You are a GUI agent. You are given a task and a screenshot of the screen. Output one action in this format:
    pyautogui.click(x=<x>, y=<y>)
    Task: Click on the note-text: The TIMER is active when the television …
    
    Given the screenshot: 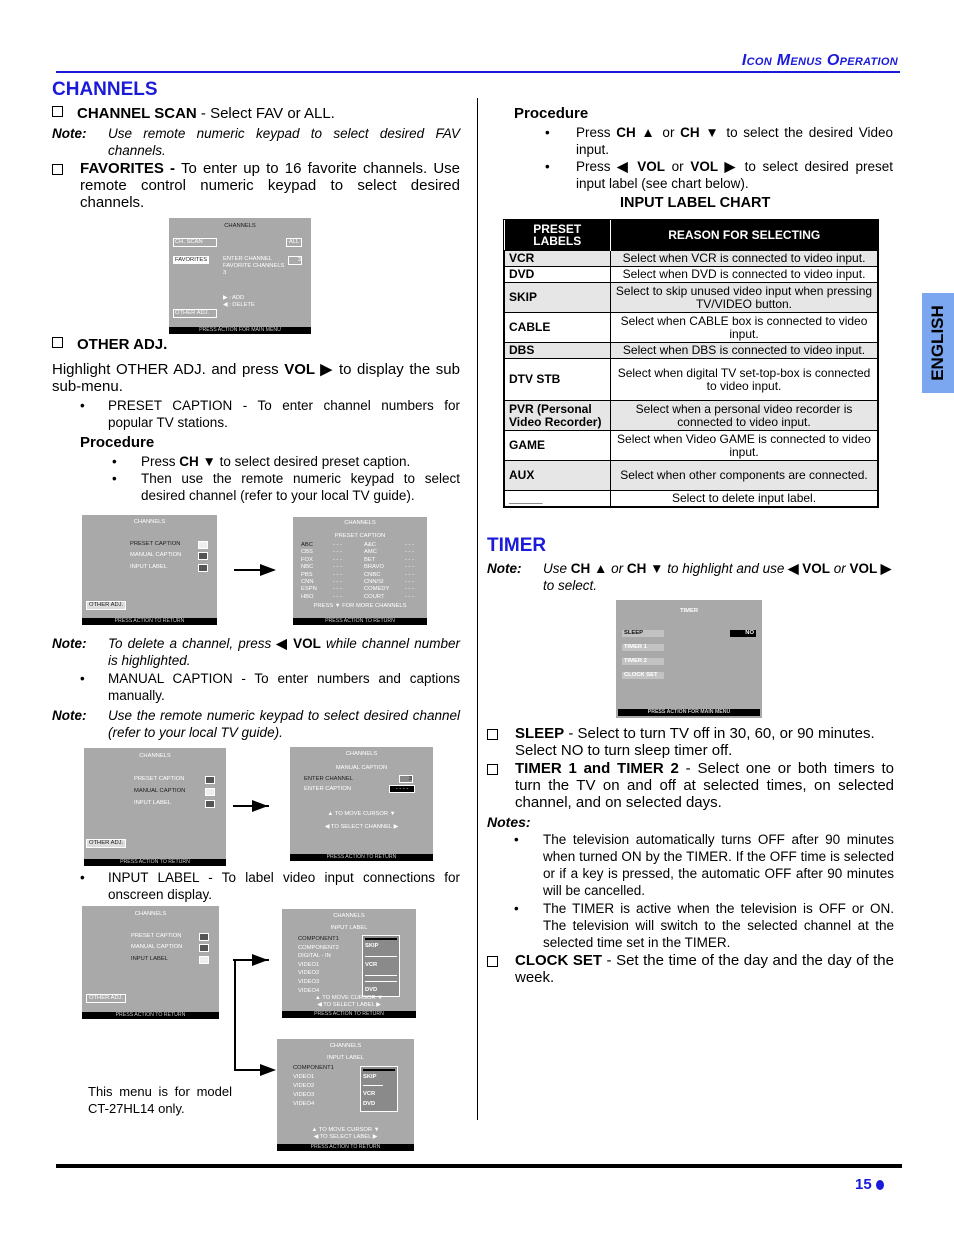 What is the action you would take?
    pyautogui.click(x=718, y=925)
    